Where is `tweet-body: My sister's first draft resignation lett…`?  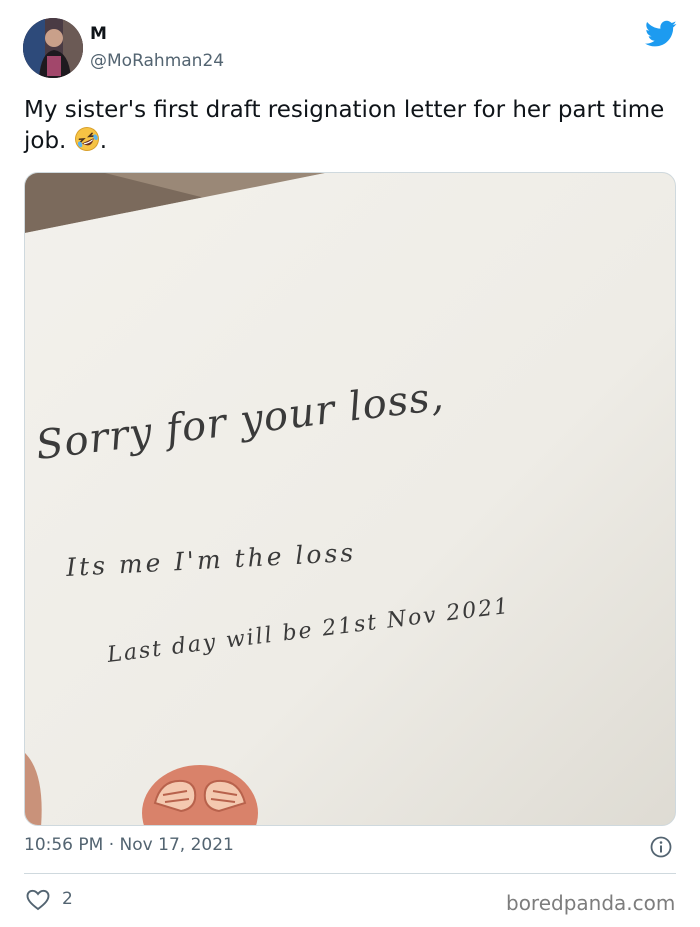
tweet-body: My sister's first draft resignation lett… is located at coordinates (344, 125).